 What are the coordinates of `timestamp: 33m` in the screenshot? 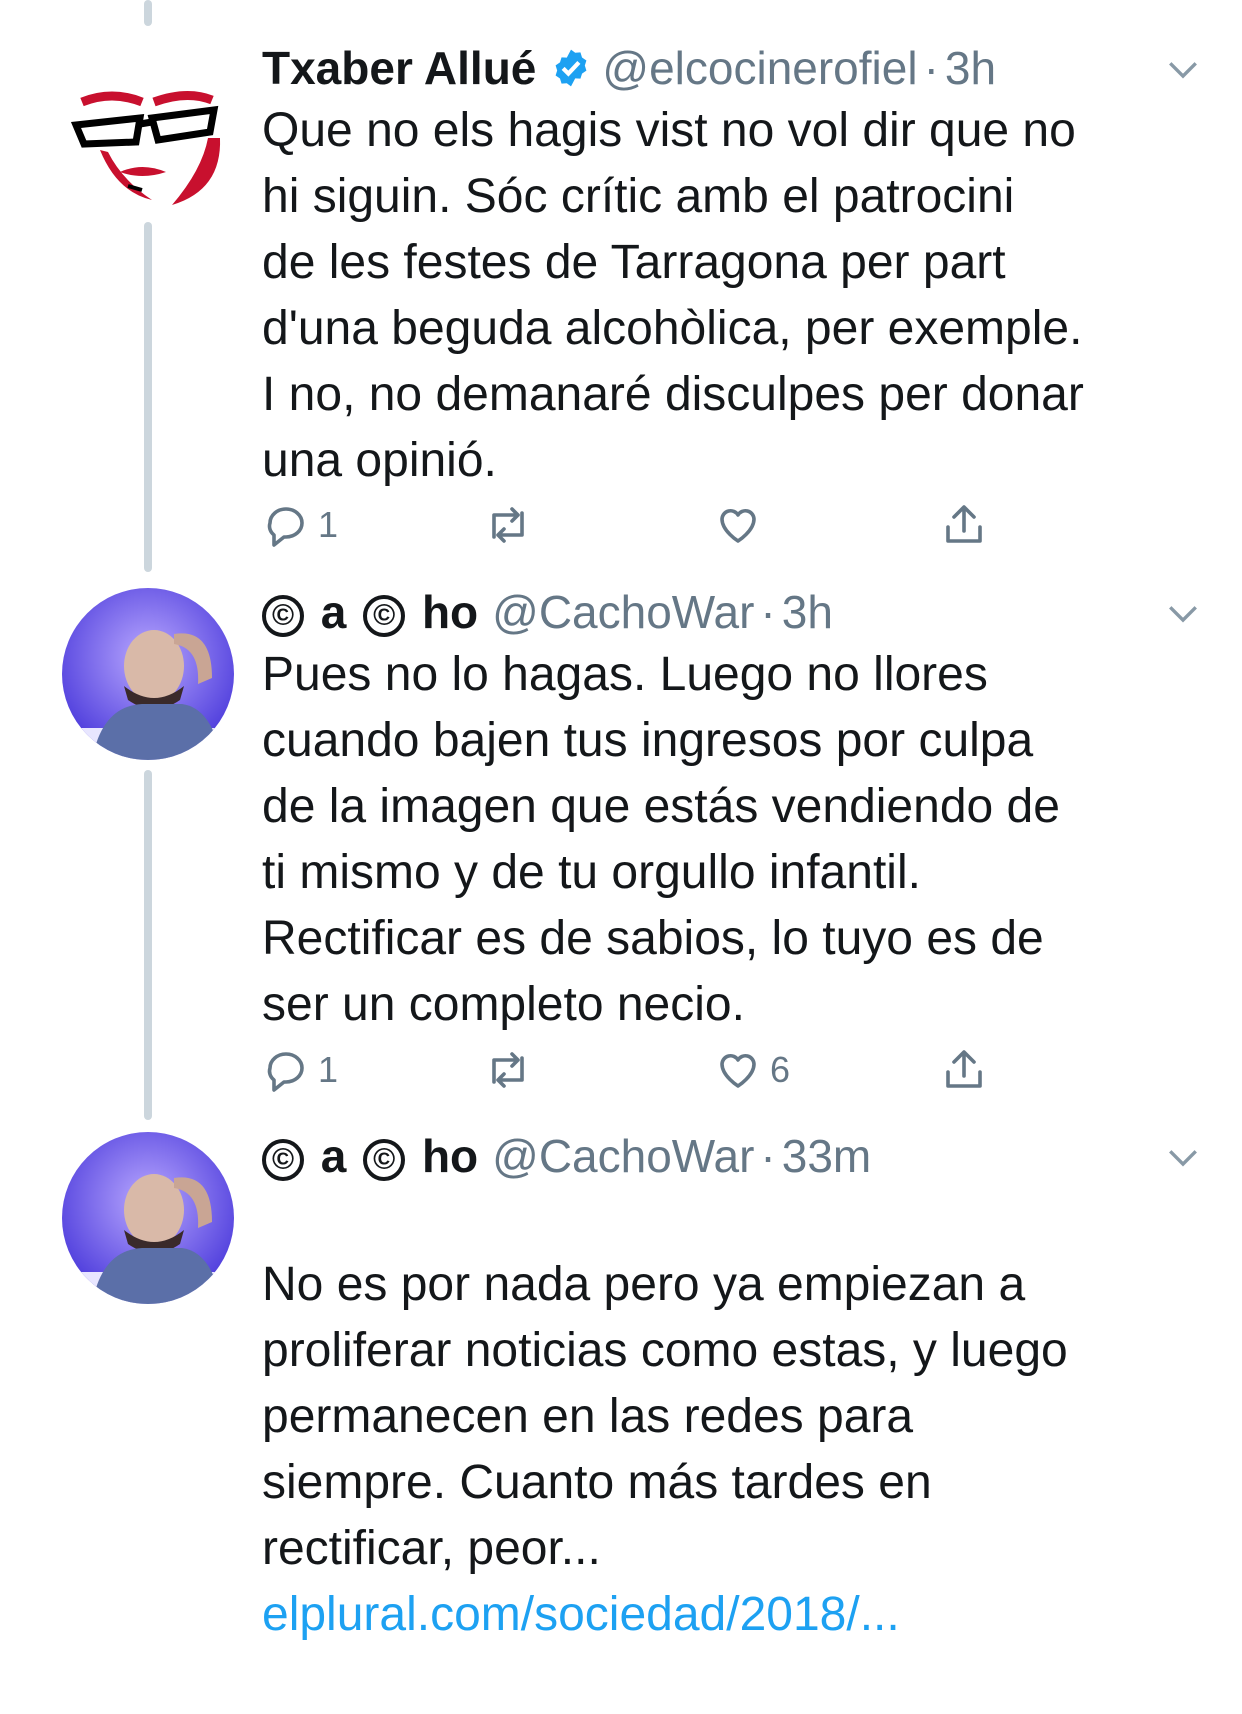 It's located at (826, 1156).